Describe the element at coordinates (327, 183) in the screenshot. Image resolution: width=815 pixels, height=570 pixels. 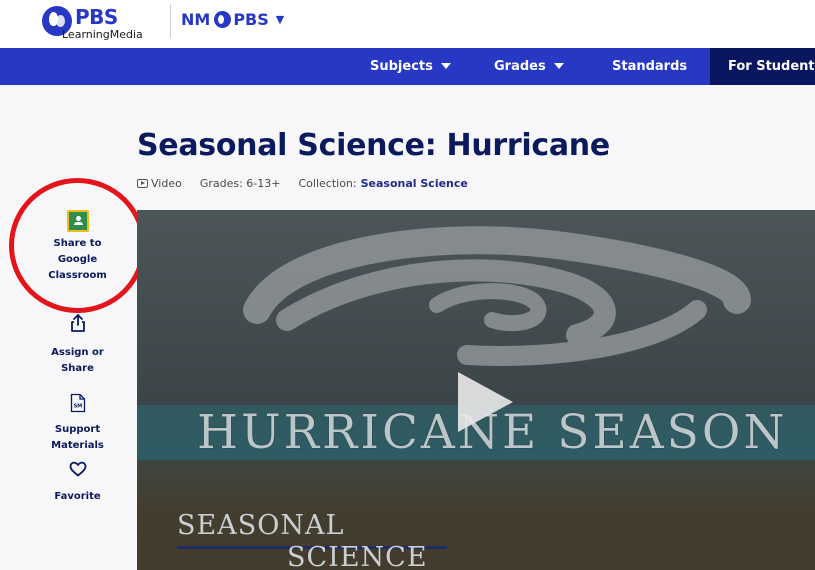
I see `collection-label: Collection:` at that location.